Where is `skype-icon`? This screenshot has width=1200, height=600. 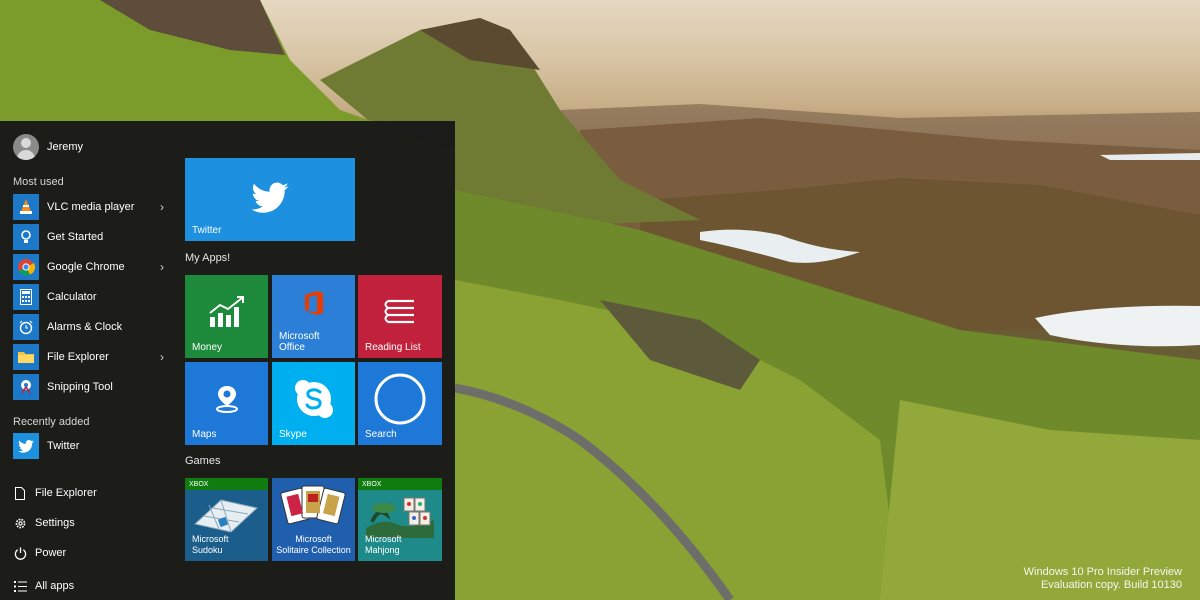
skype-icon is located at coordinates (313, 398).